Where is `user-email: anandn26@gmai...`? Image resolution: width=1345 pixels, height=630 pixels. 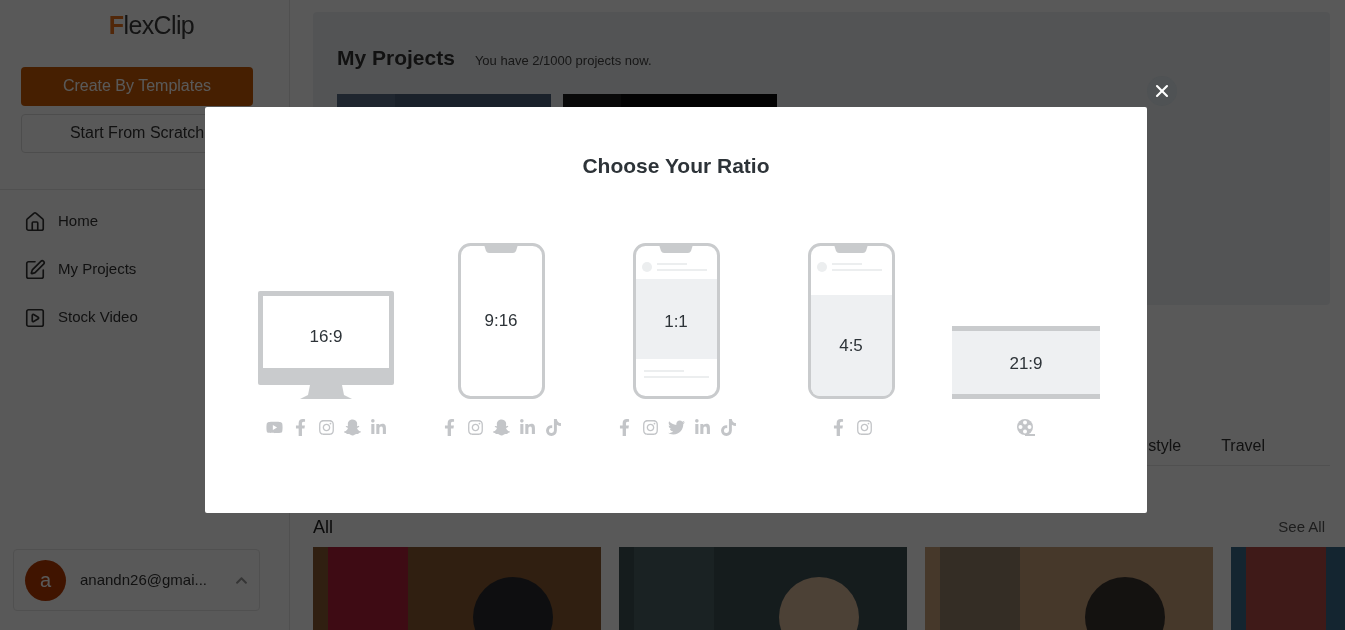
user-email: anandn26@gmai... is located at coordinates (144, 579).